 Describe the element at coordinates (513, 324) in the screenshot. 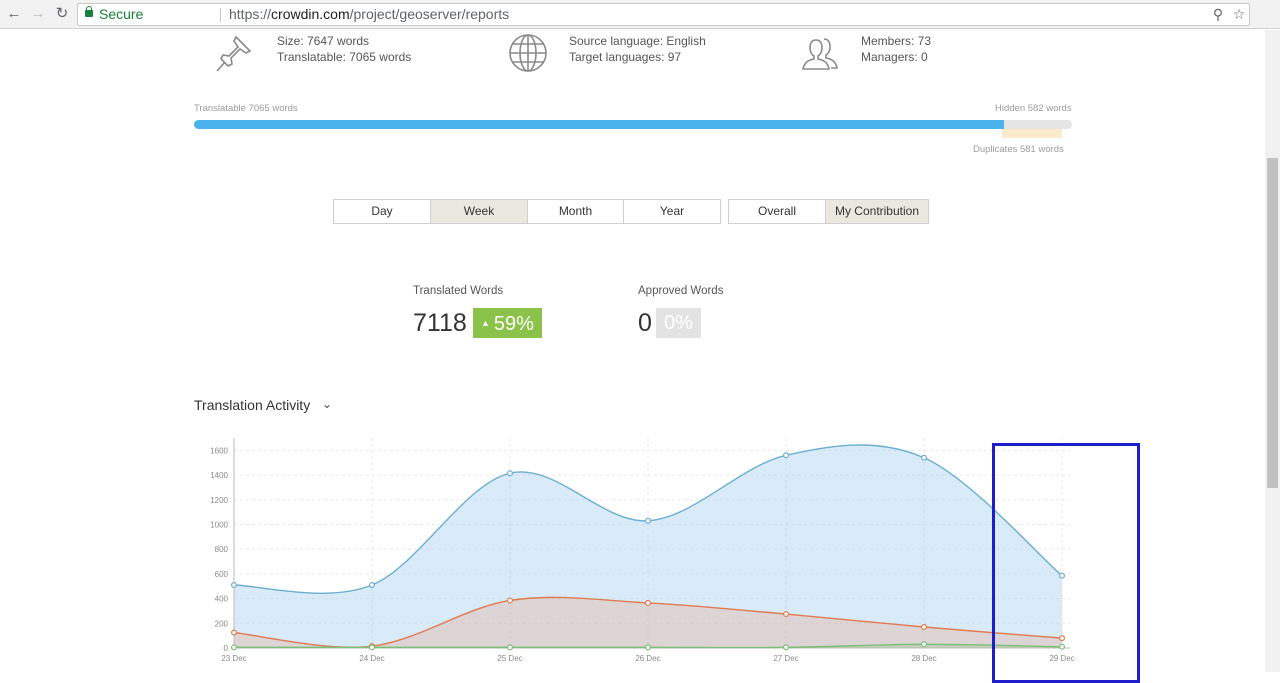

I see `translated-change-value: 59%` at that location.